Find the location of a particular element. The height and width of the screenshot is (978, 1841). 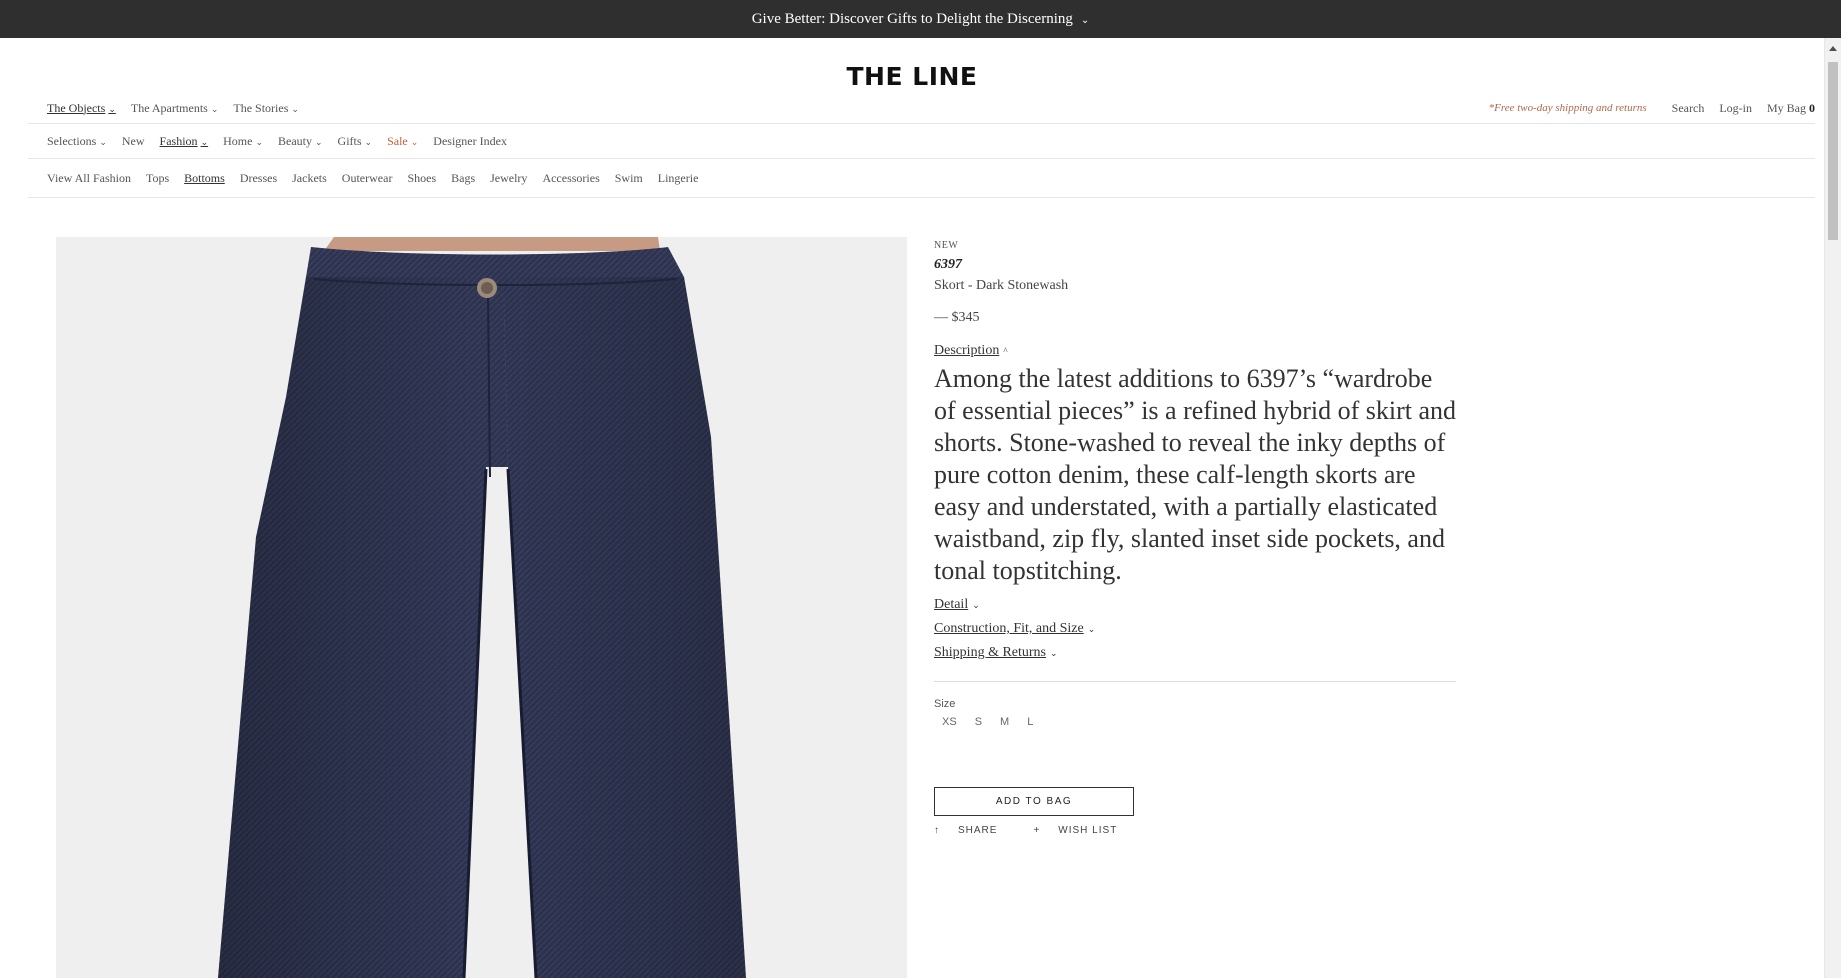

share-button: ↑ SHARE is located at coordinates (974, 830).